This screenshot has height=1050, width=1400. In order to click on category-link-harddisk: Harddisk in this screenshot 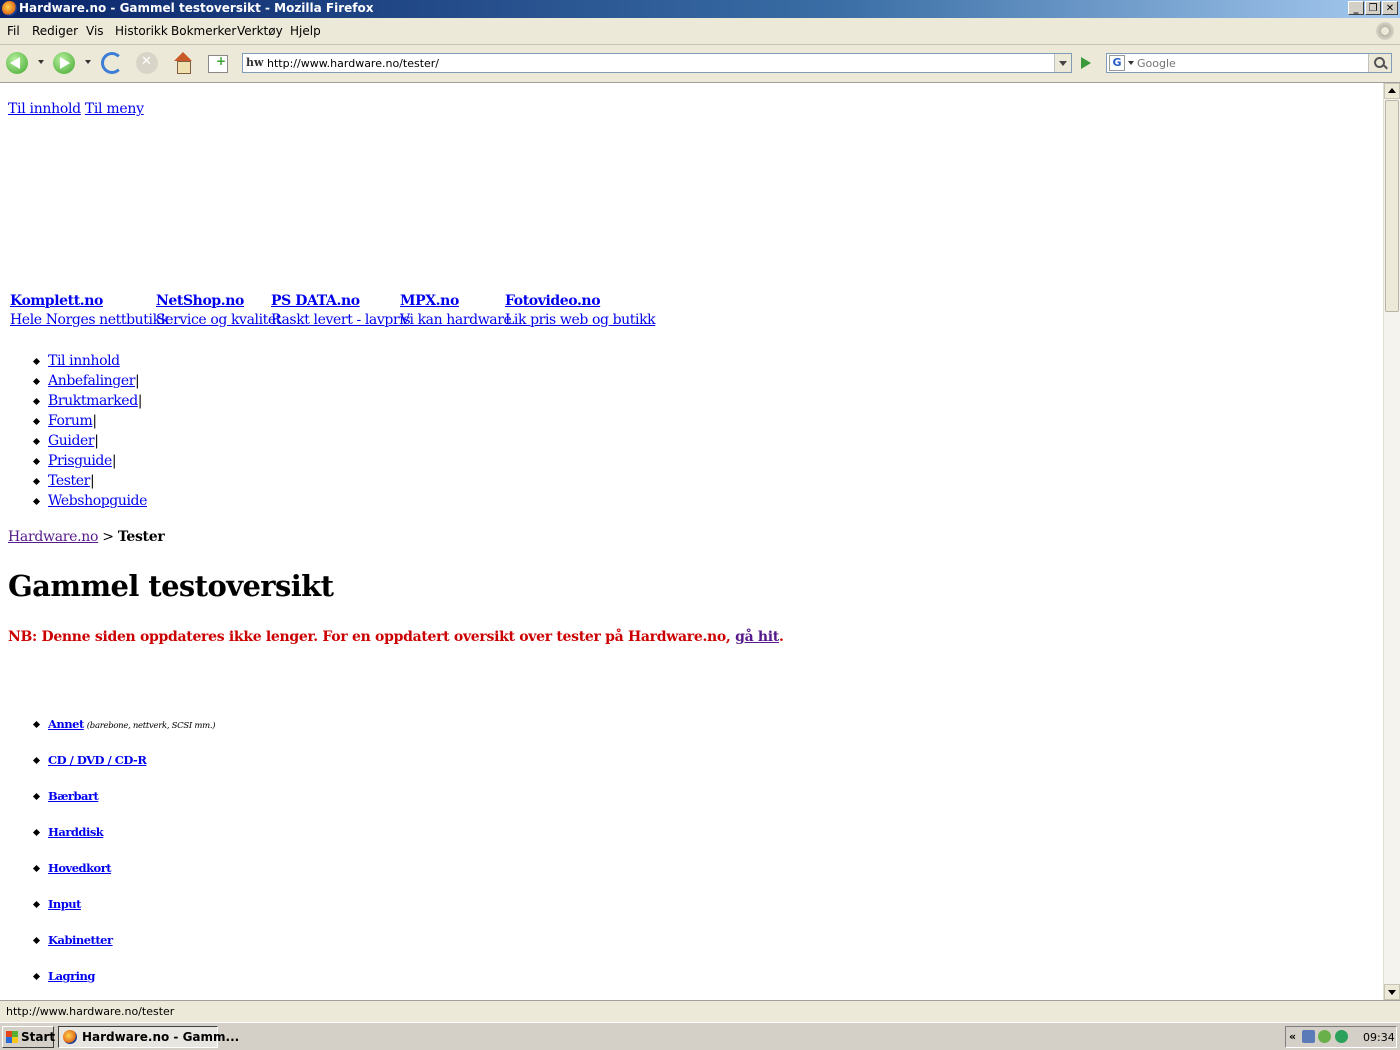, I will do `click(76, 832)`.